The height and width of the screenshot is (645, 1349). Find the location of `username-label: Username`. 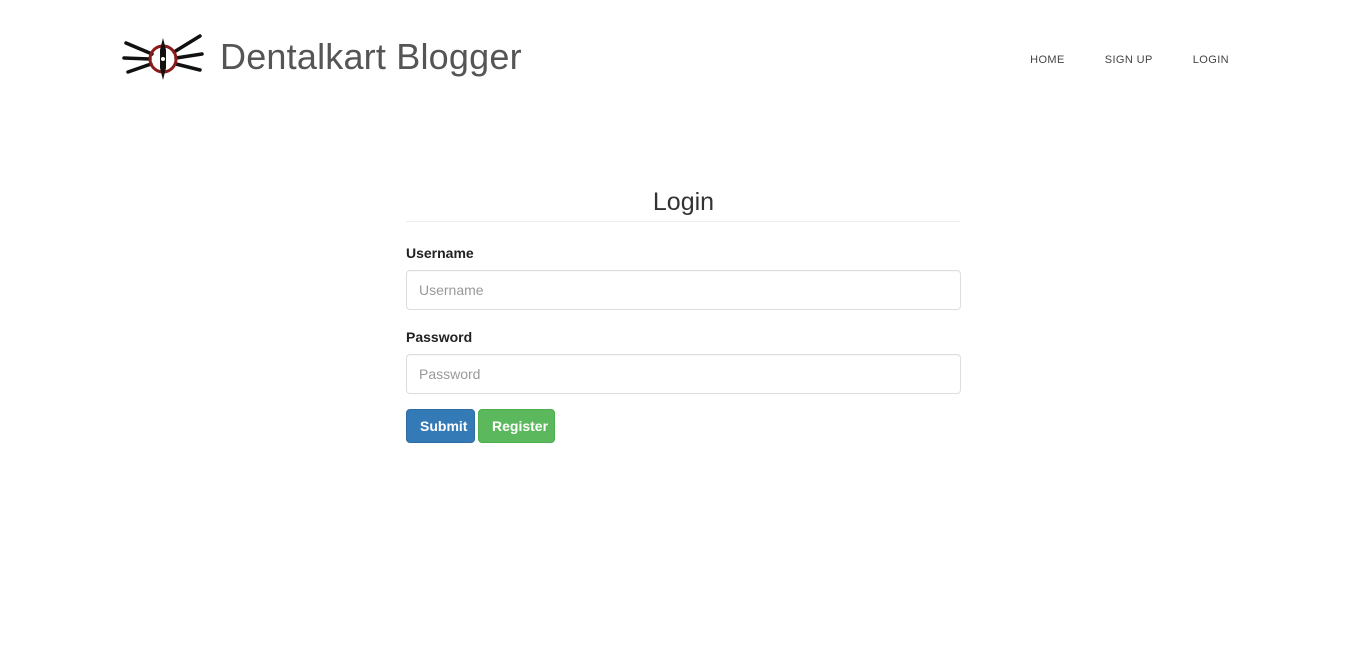

username-label: Username is located at coordinates (440, 253).